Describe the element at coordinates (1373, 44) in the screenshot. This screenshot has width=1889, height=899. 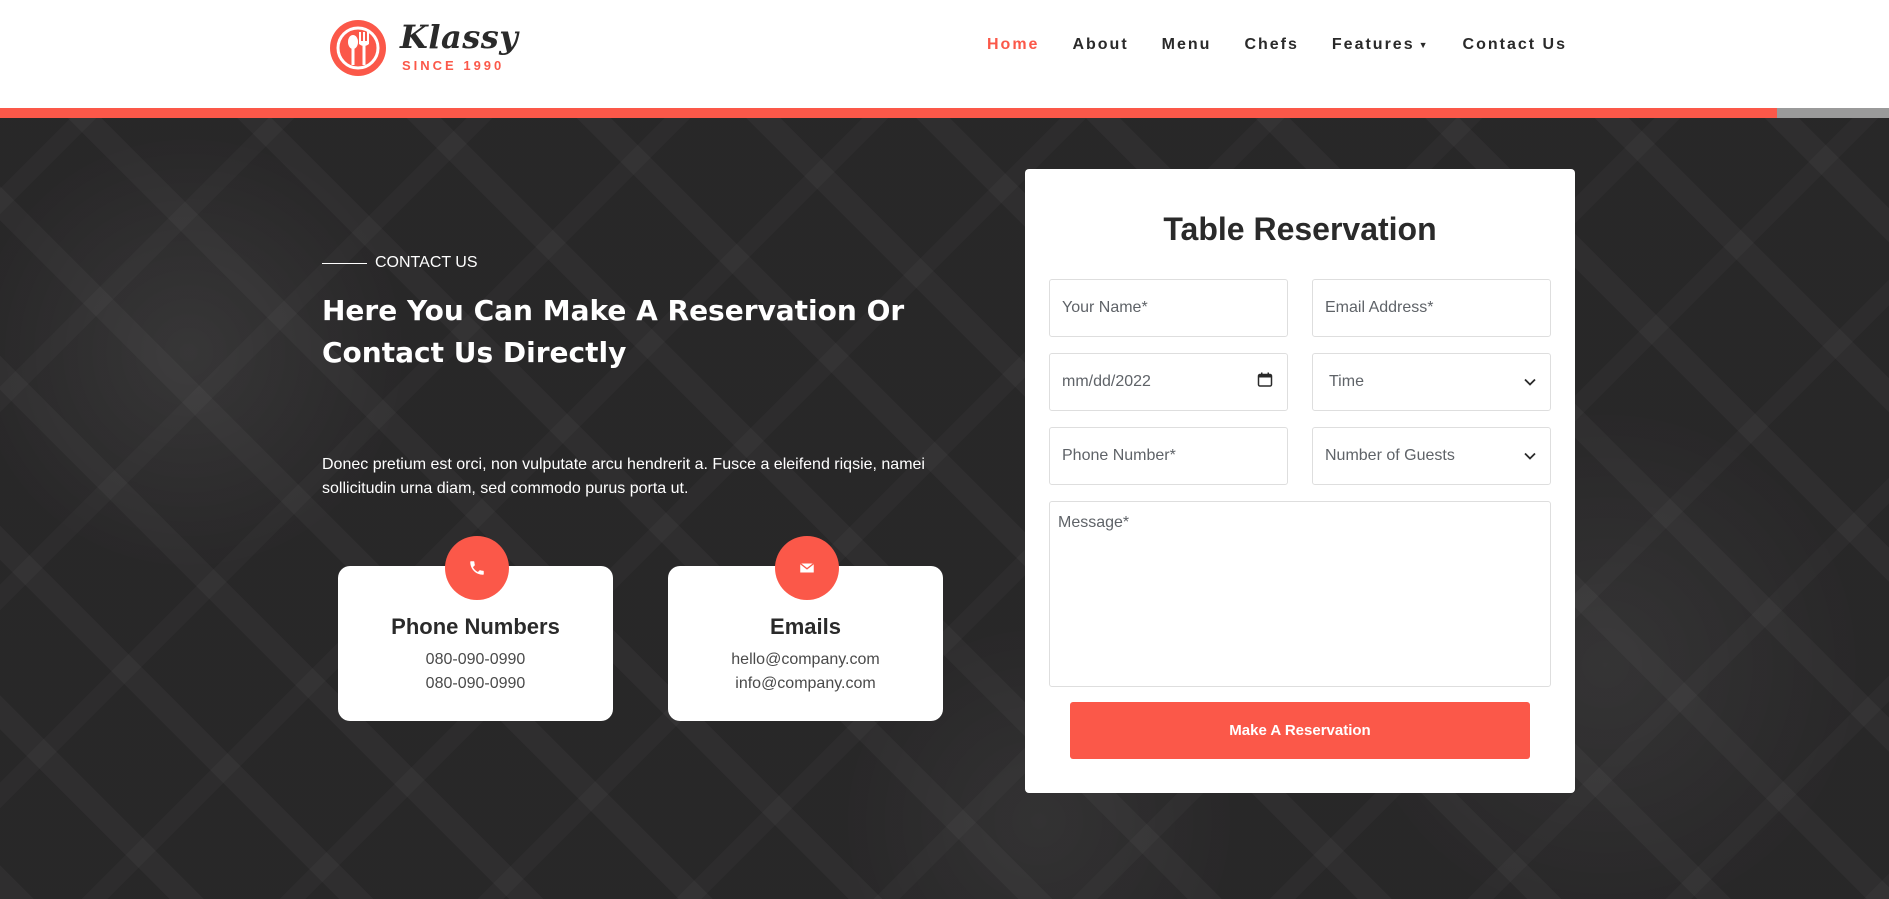
I see `nav-features-label: Features` at that location.